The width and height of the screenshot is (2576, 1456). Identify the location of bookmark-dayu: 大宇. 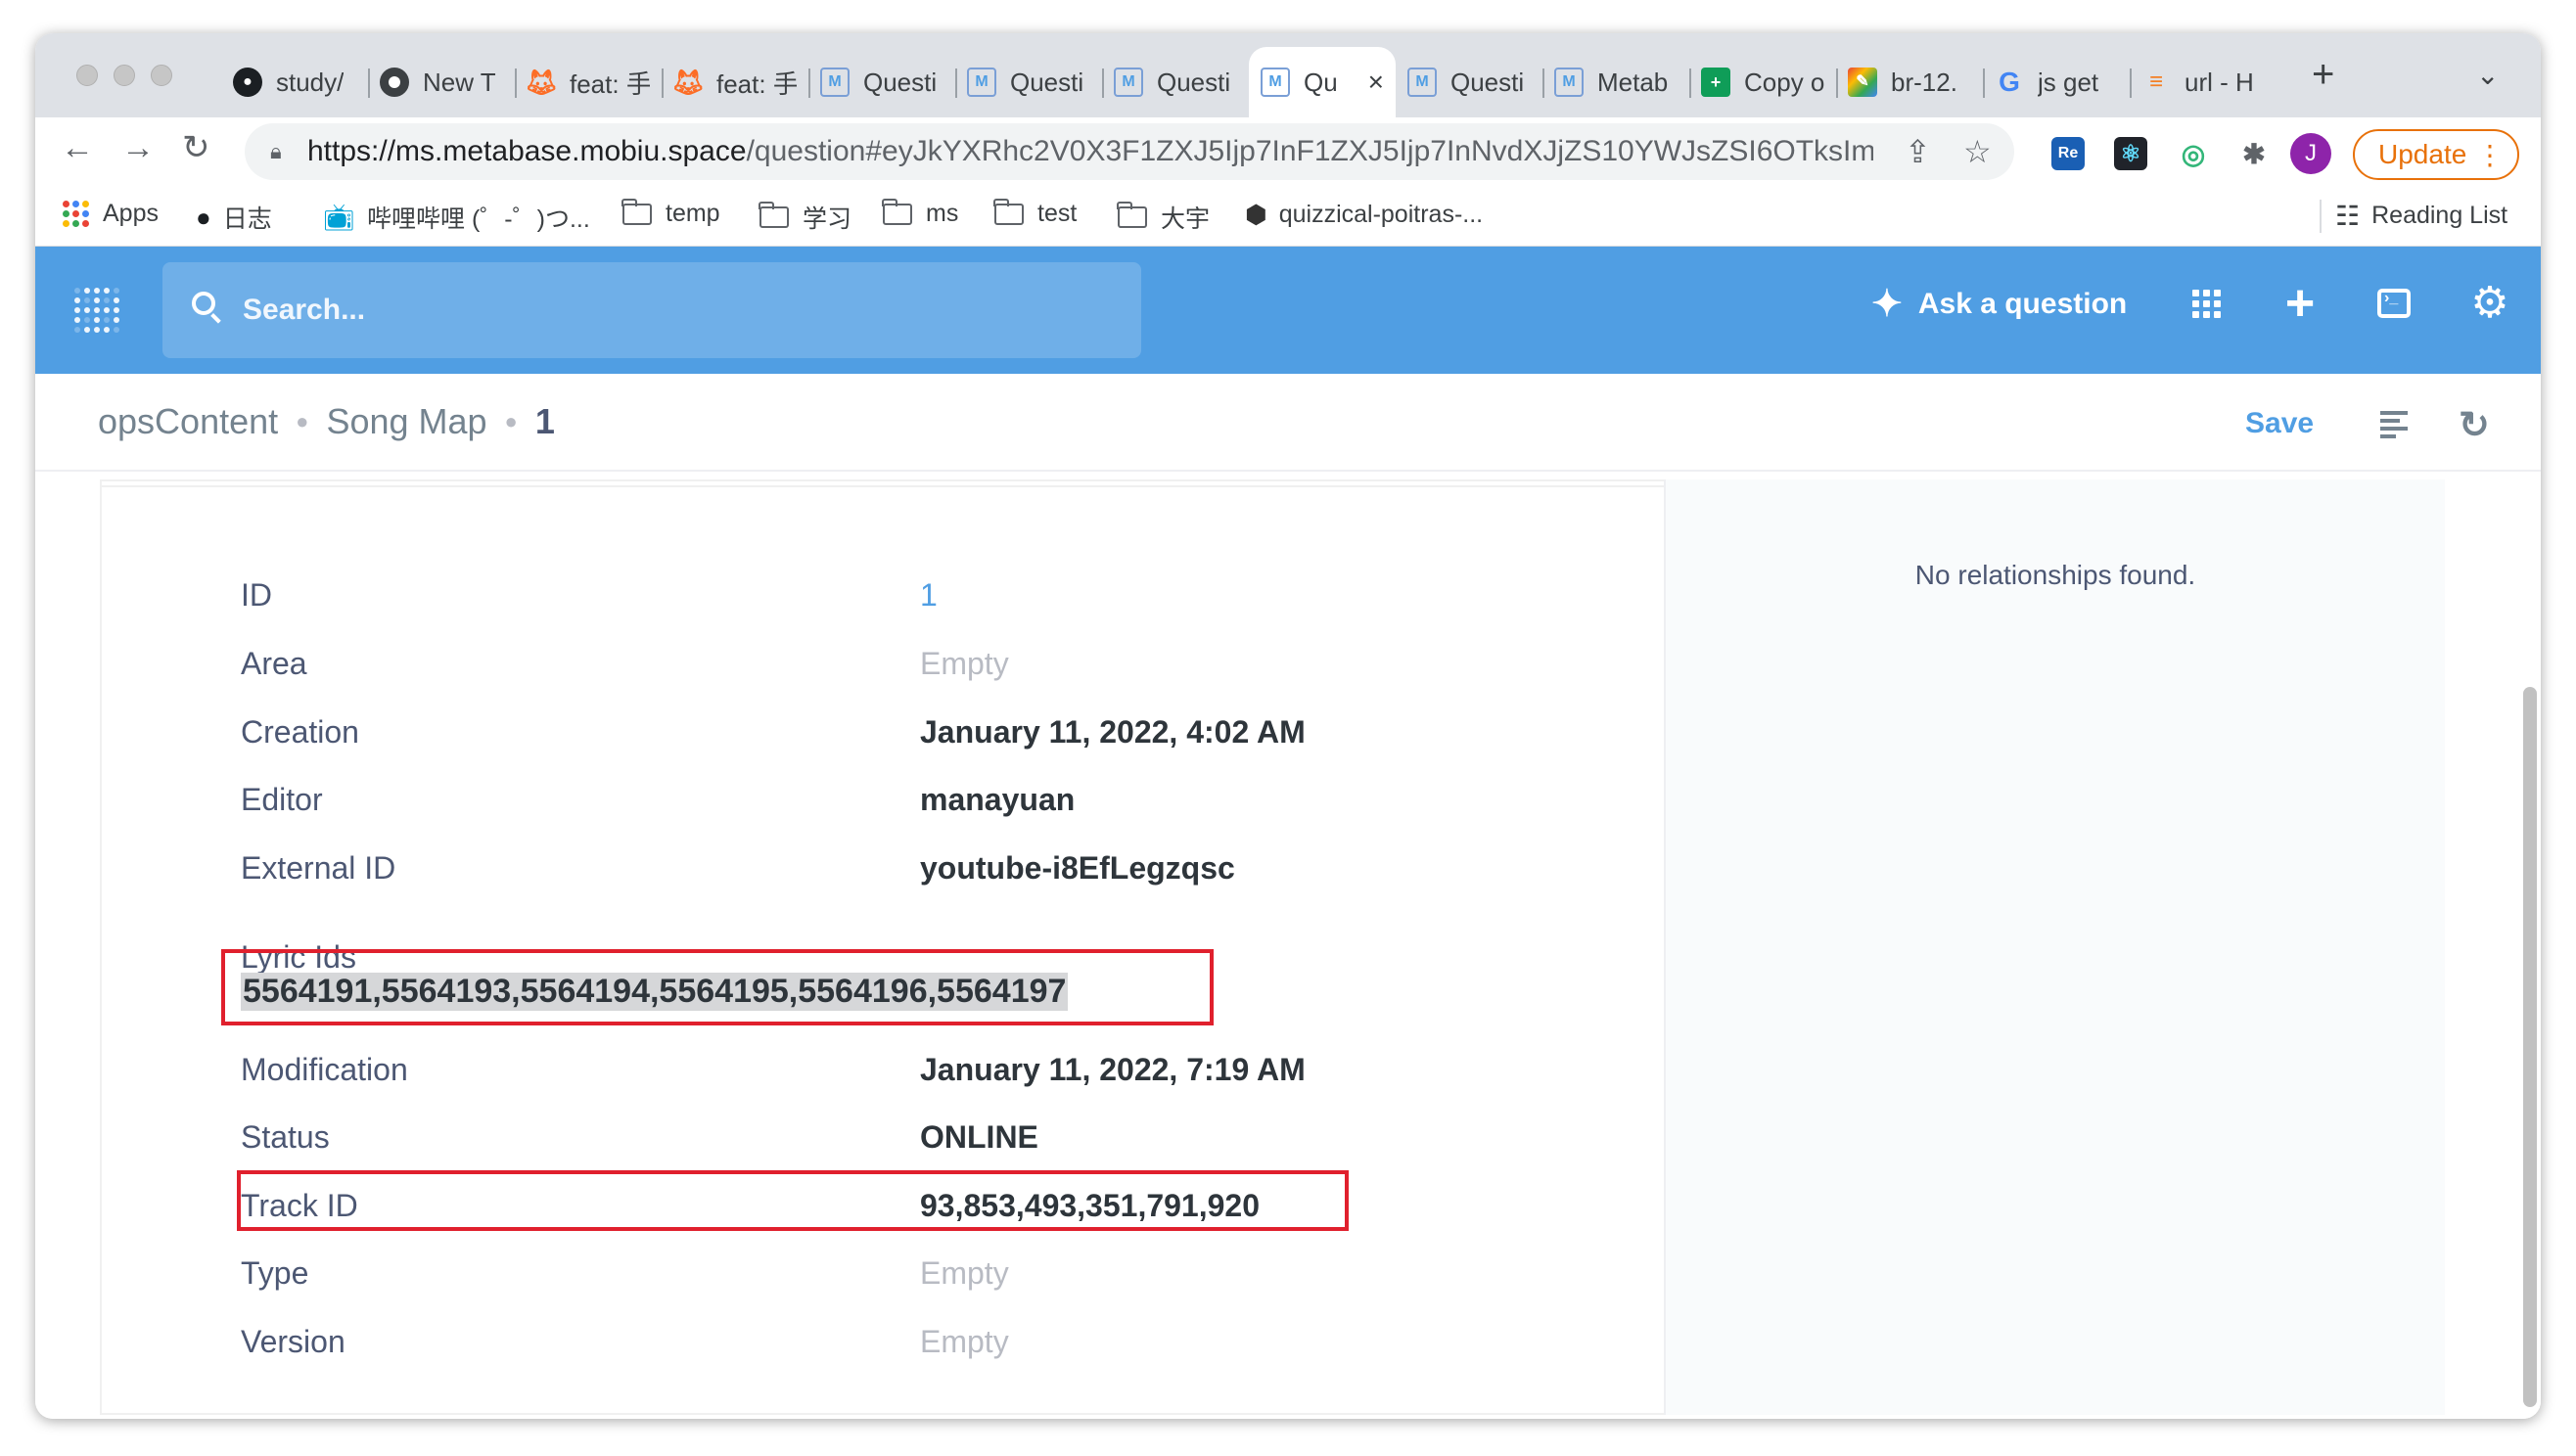
(1164, 217).